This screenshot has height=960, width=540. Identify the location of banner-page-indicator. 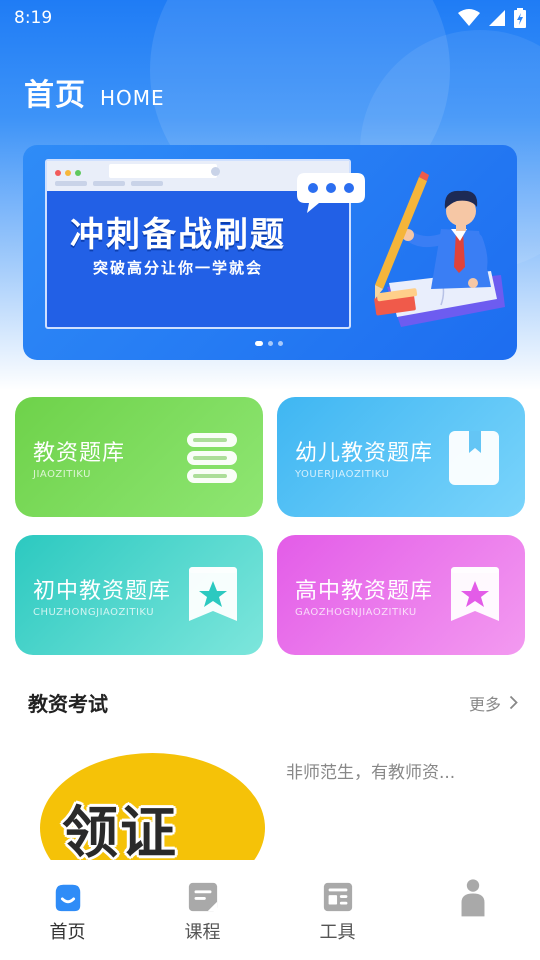
(269, 343).